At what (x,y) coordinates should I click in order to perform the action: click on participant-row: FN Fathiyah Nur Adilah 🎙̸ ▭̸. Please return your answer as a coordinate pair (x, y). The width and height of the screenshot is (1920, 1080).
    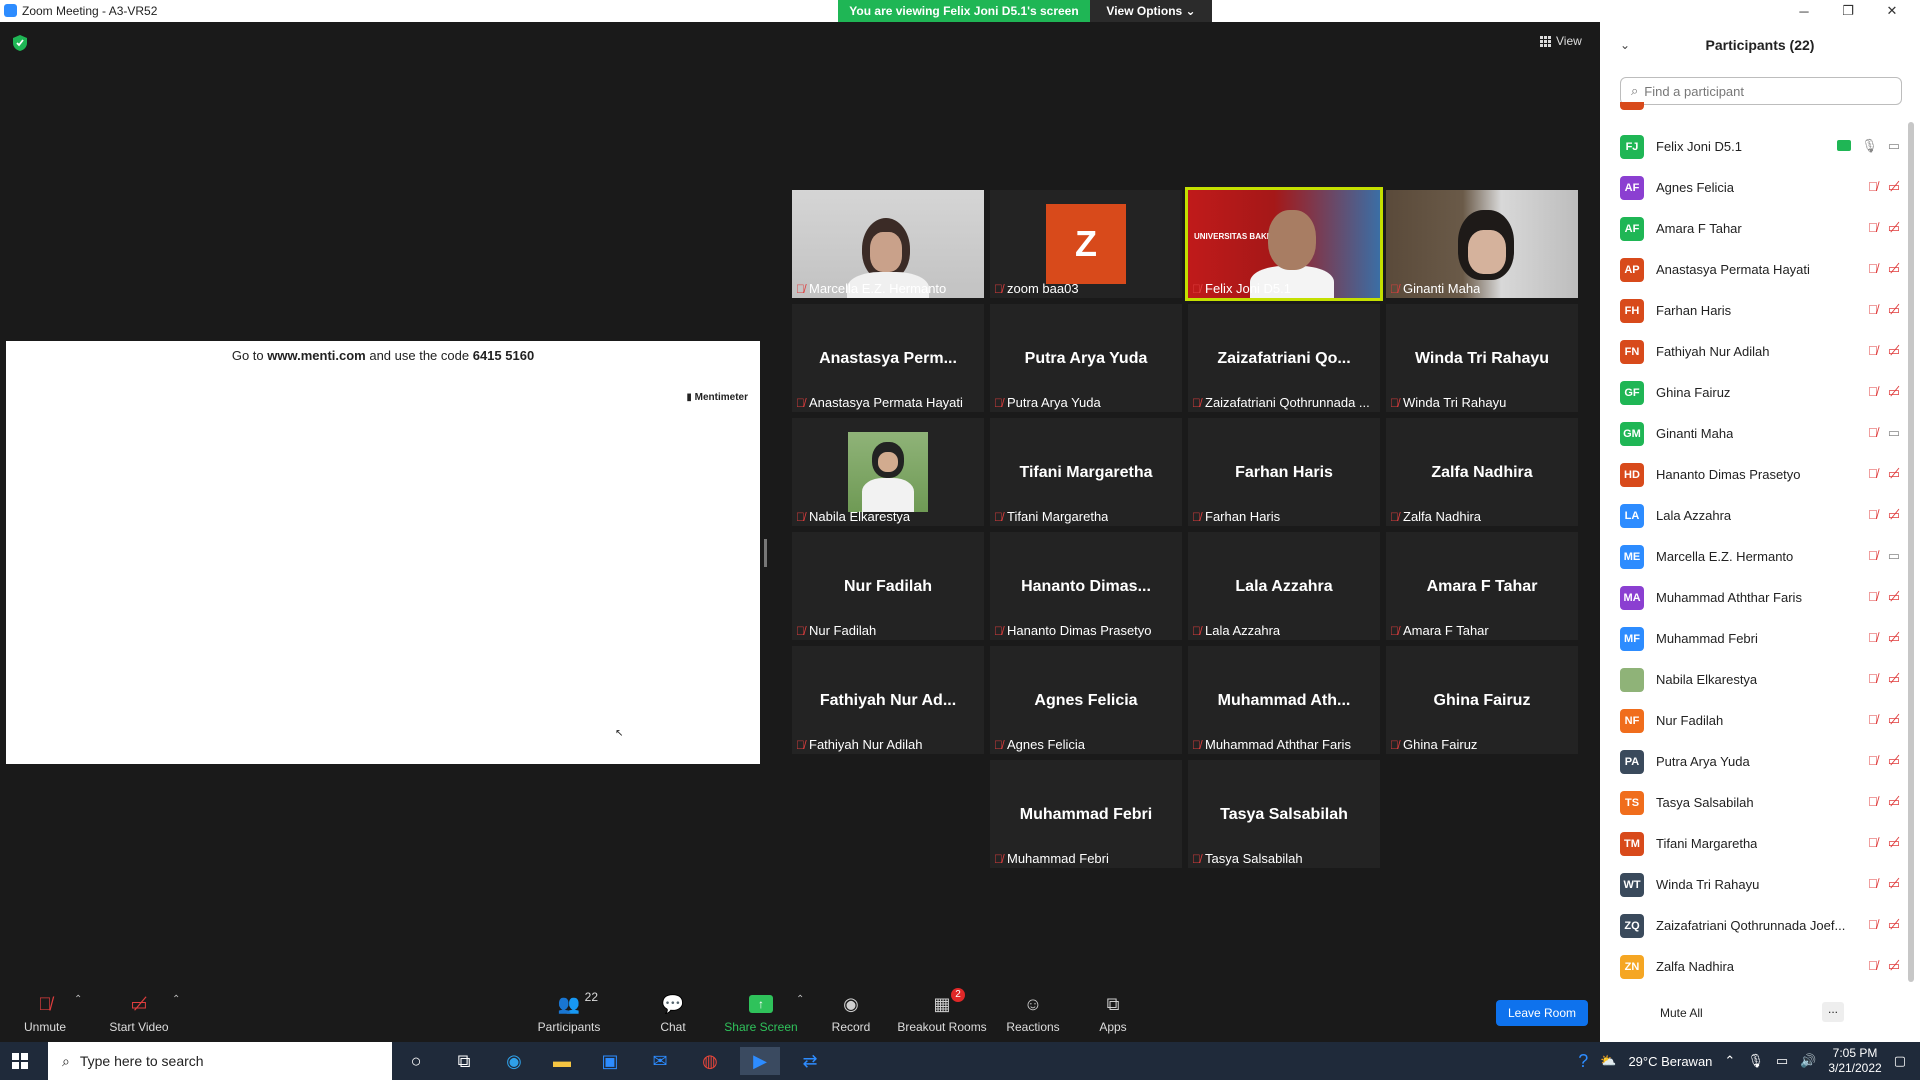
    Looking at the image, I should click on (1760, 351).